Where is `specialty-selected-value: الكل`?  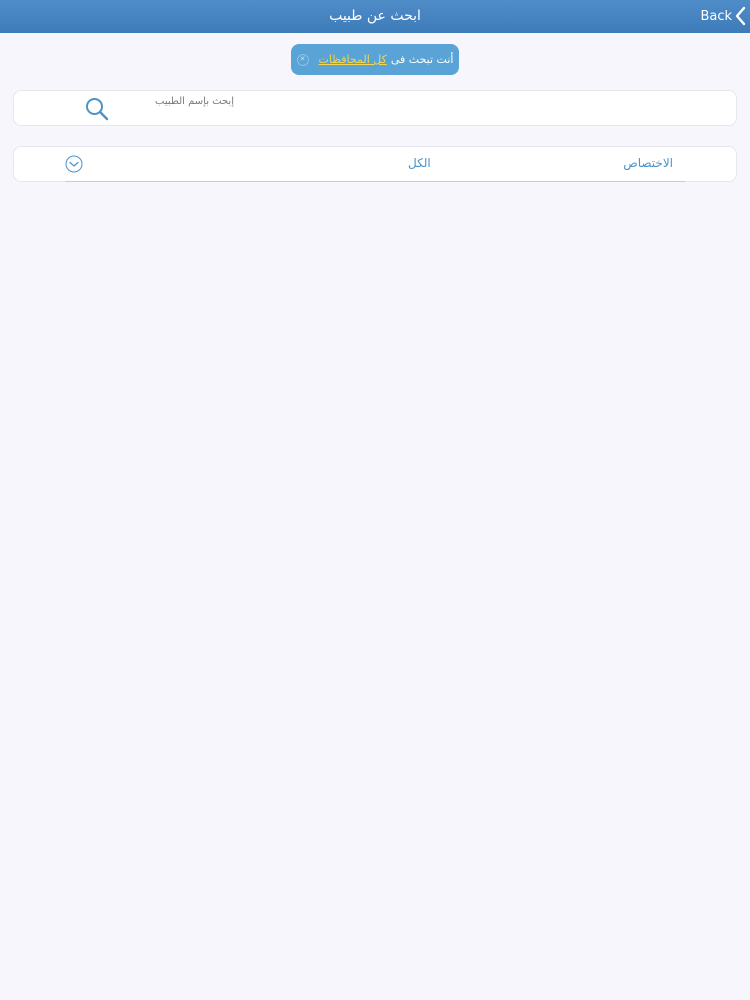 specialty-selected-value: الكل is located at coordinates (419, 163).